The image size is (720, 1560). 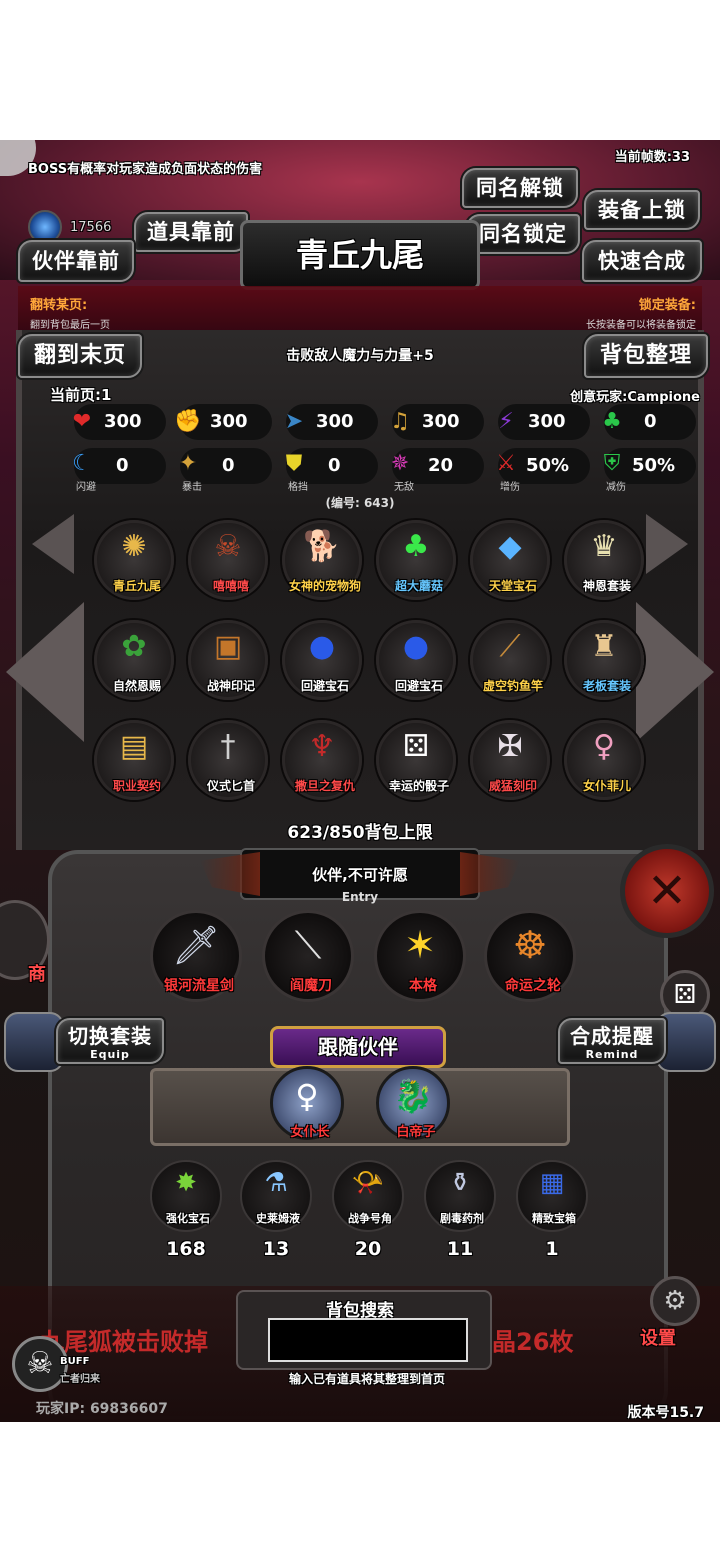 I want to click on equipped-slot: ☸ 命运之轮, so click(x=530, y=956).